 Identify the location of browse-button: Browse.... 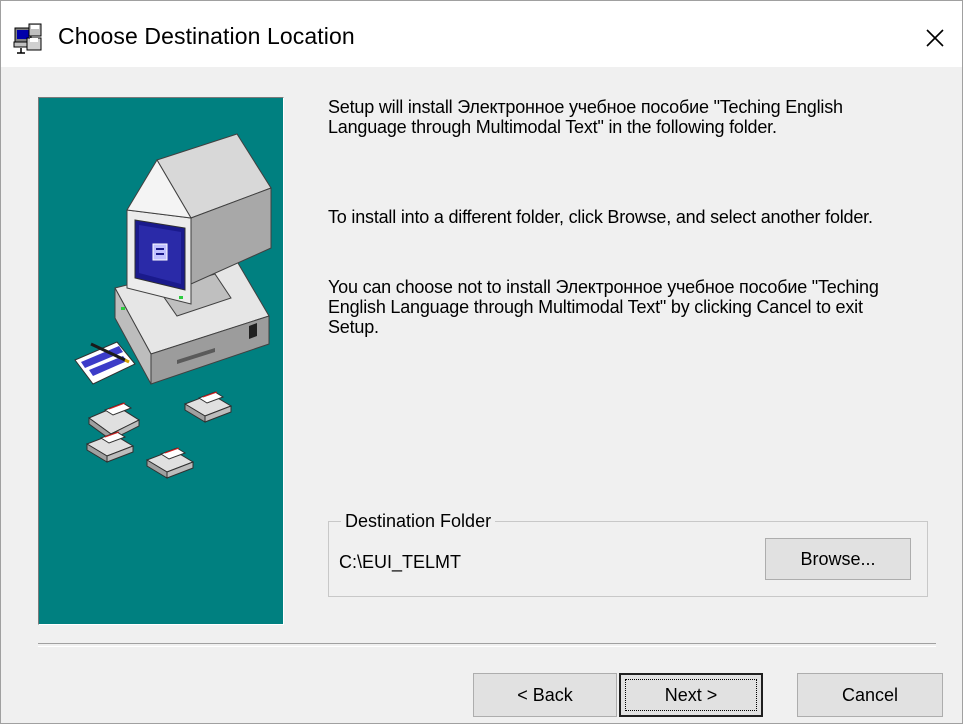
(838, 559).